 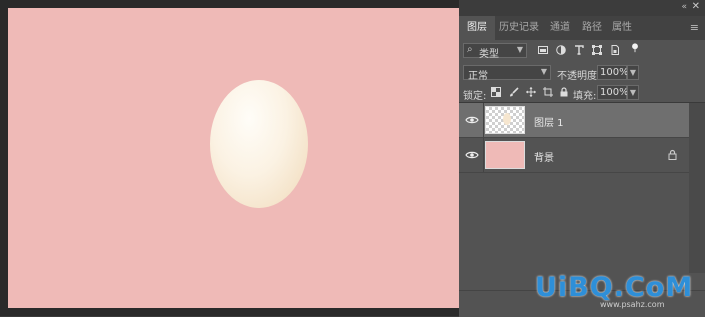 What do you see at coordinates (489, 54) in the screenshot?
I see `kind-filter-label: 类型` at bounding box center [489, 54].